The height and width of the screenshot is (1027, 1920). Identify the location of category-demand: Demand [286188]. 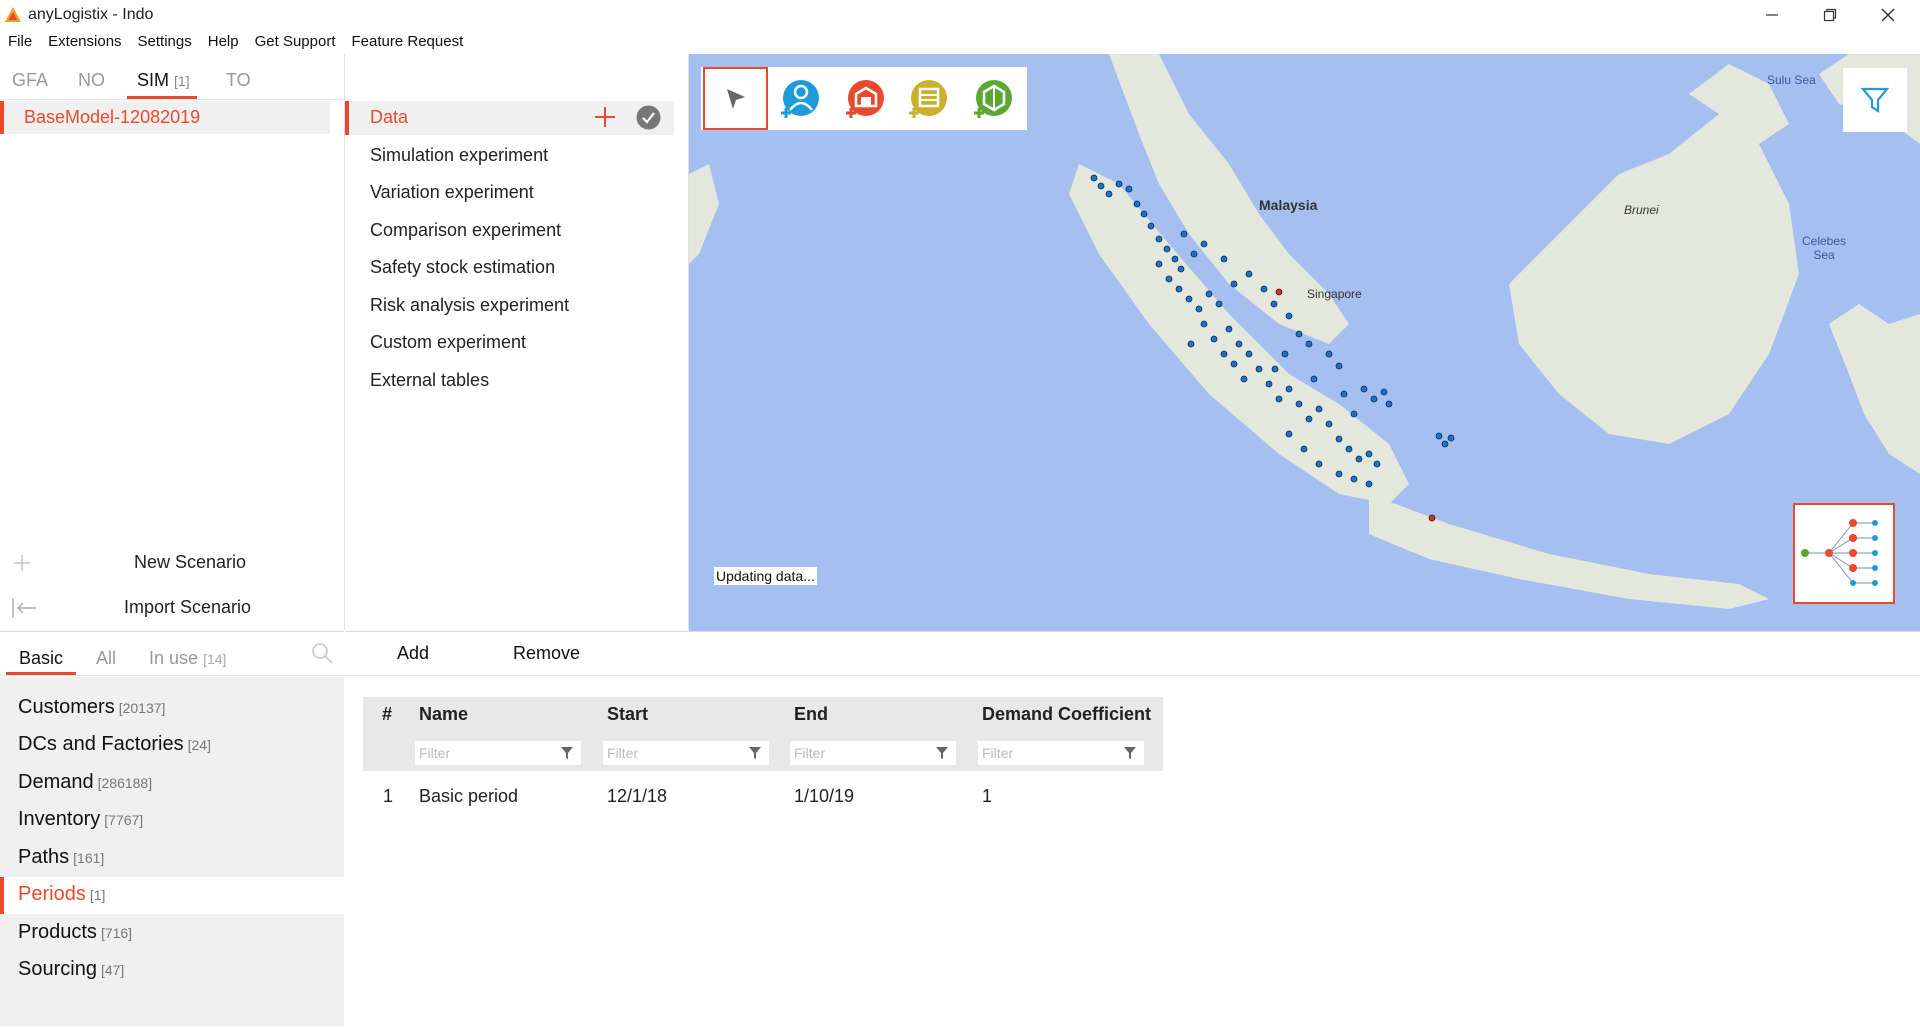
(85, 782).